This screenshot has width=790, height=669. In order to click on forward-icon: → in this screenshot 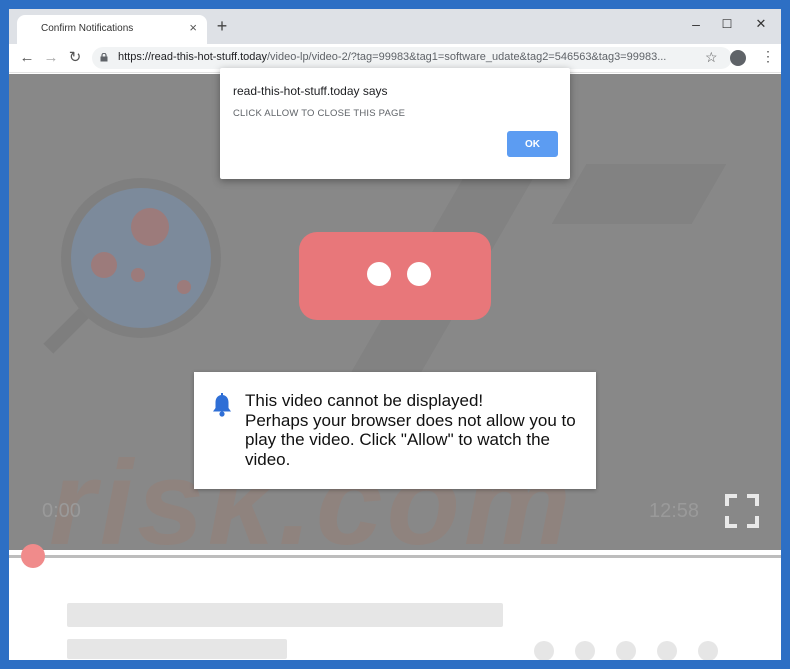, I will do `click(51, 58)`.